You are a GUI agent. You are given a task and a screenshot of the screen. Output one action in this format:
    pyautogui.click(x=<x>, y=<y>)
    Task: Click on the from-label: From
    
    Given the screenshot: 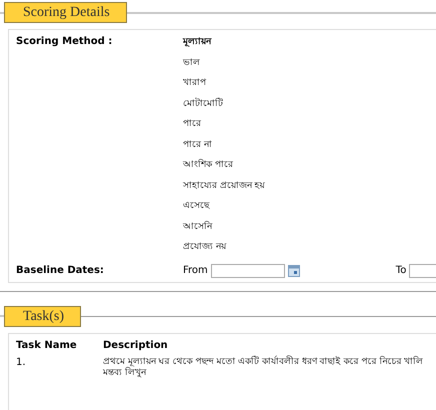 What is the action you would take?
    pyautogui.click(x=195, y=270)
    